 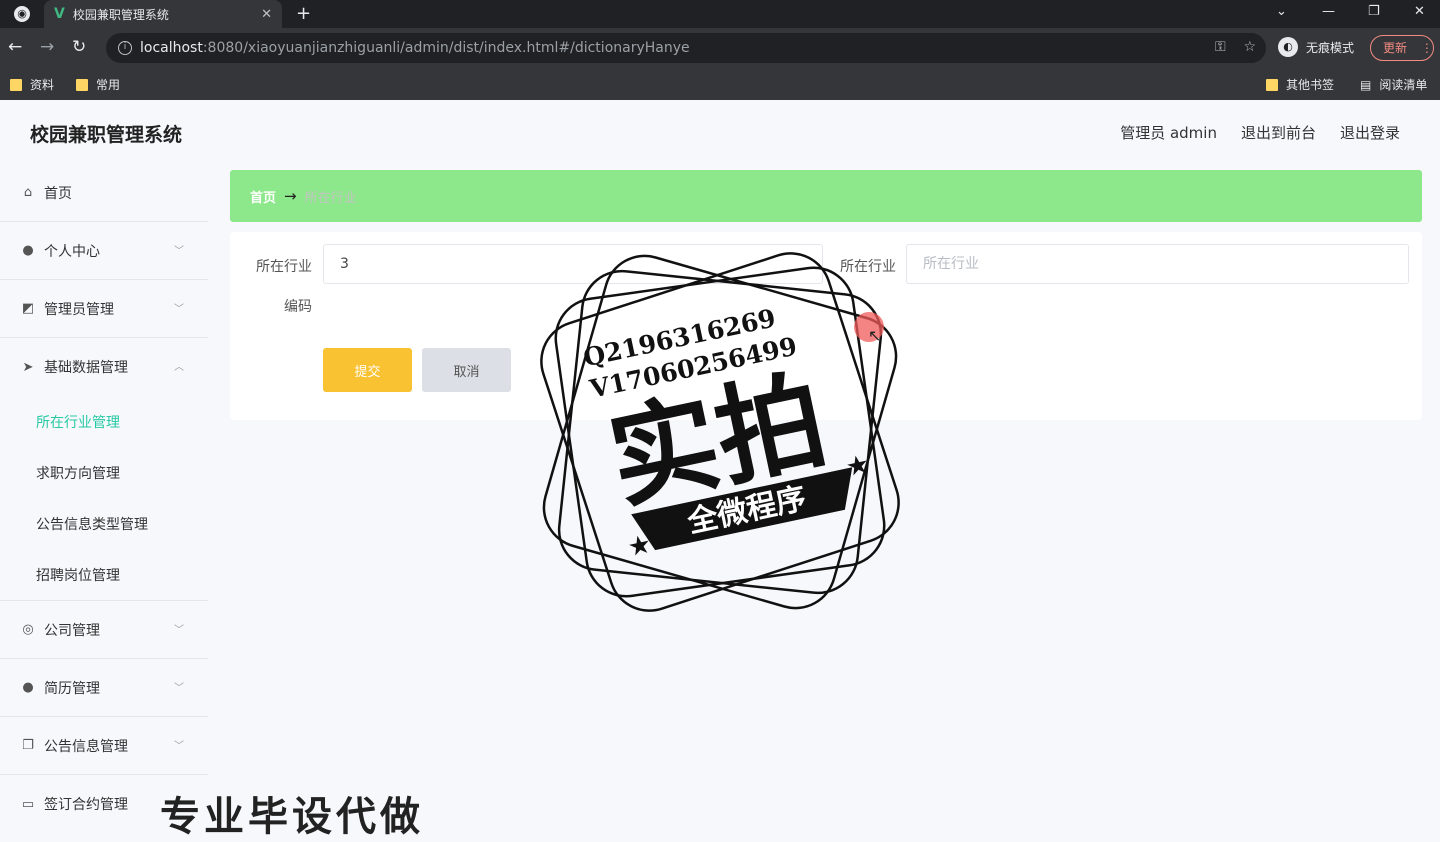 I want to click on bookmark-folder: 常用, so click(x=98, y=84).